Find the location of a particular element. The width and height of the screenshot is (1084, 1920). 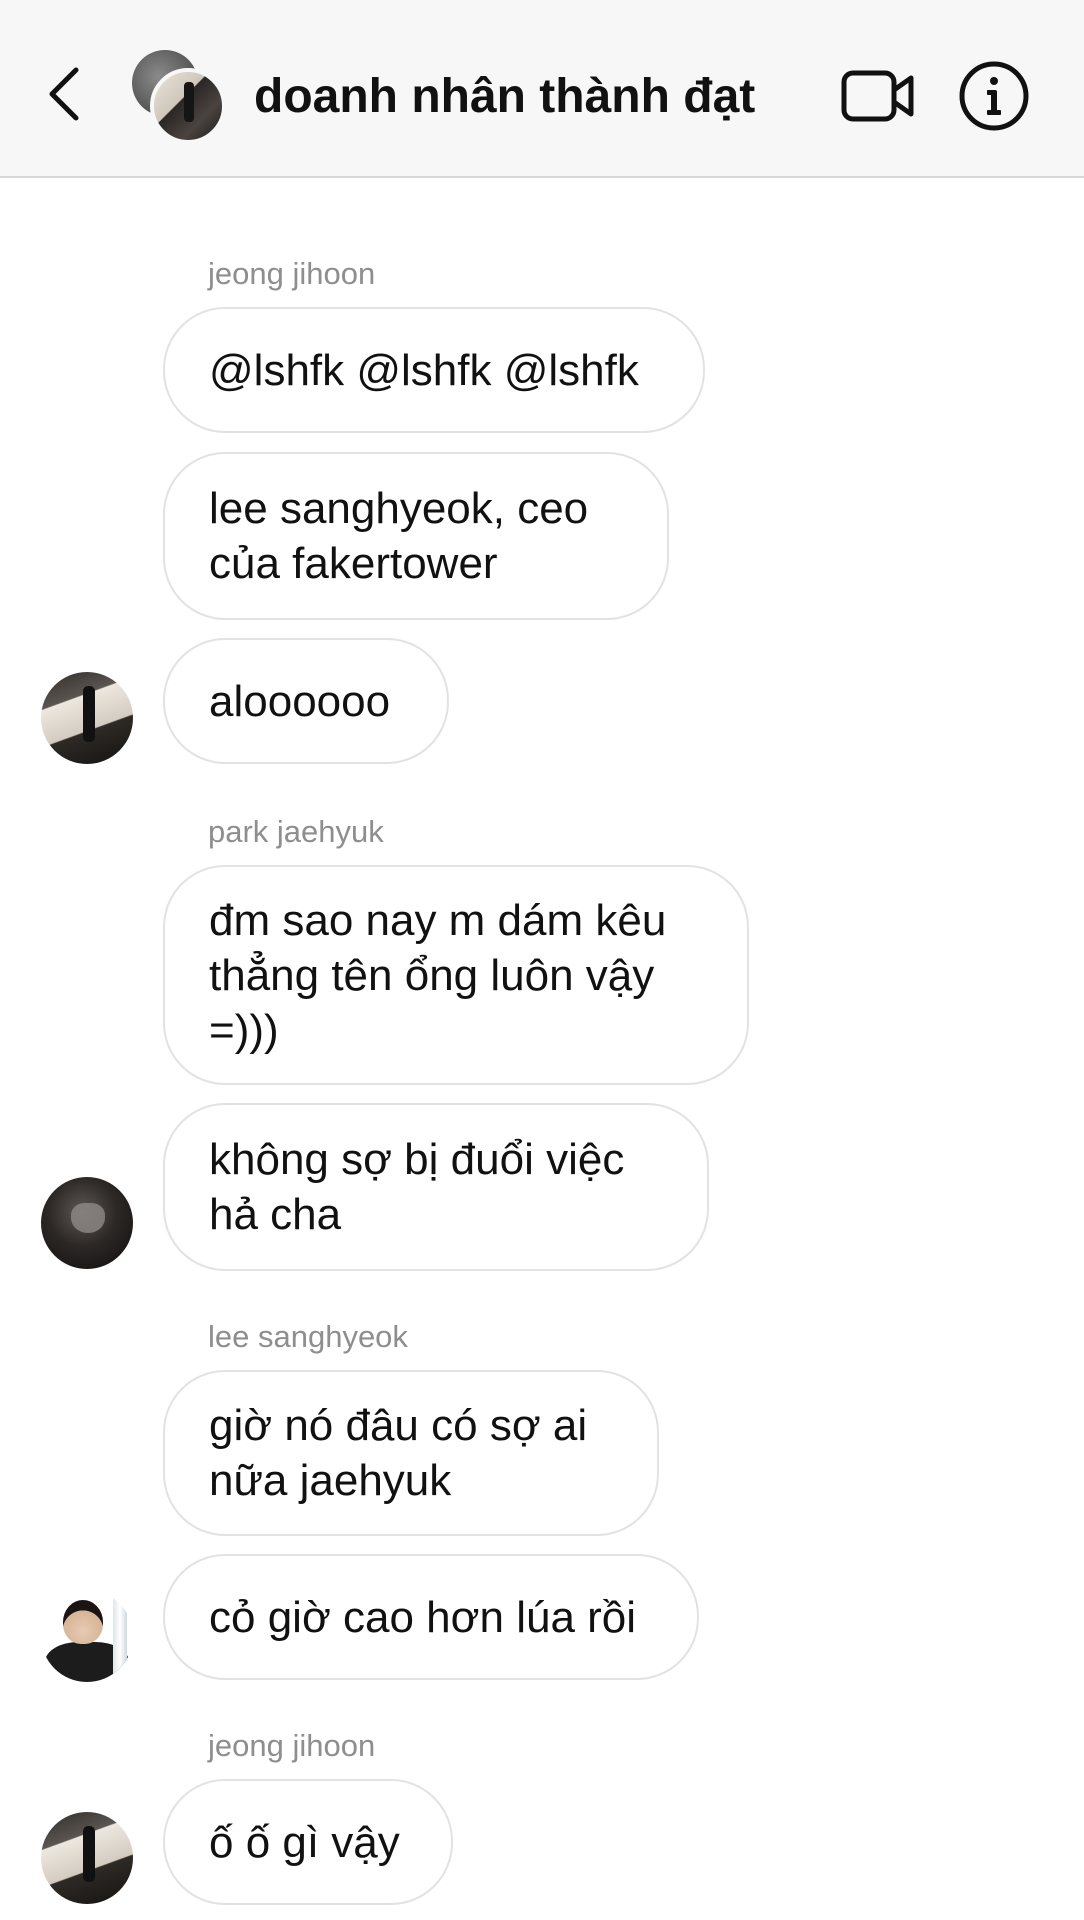

sender-name: lee sanghyeok is located at coordinates (308, 1336).